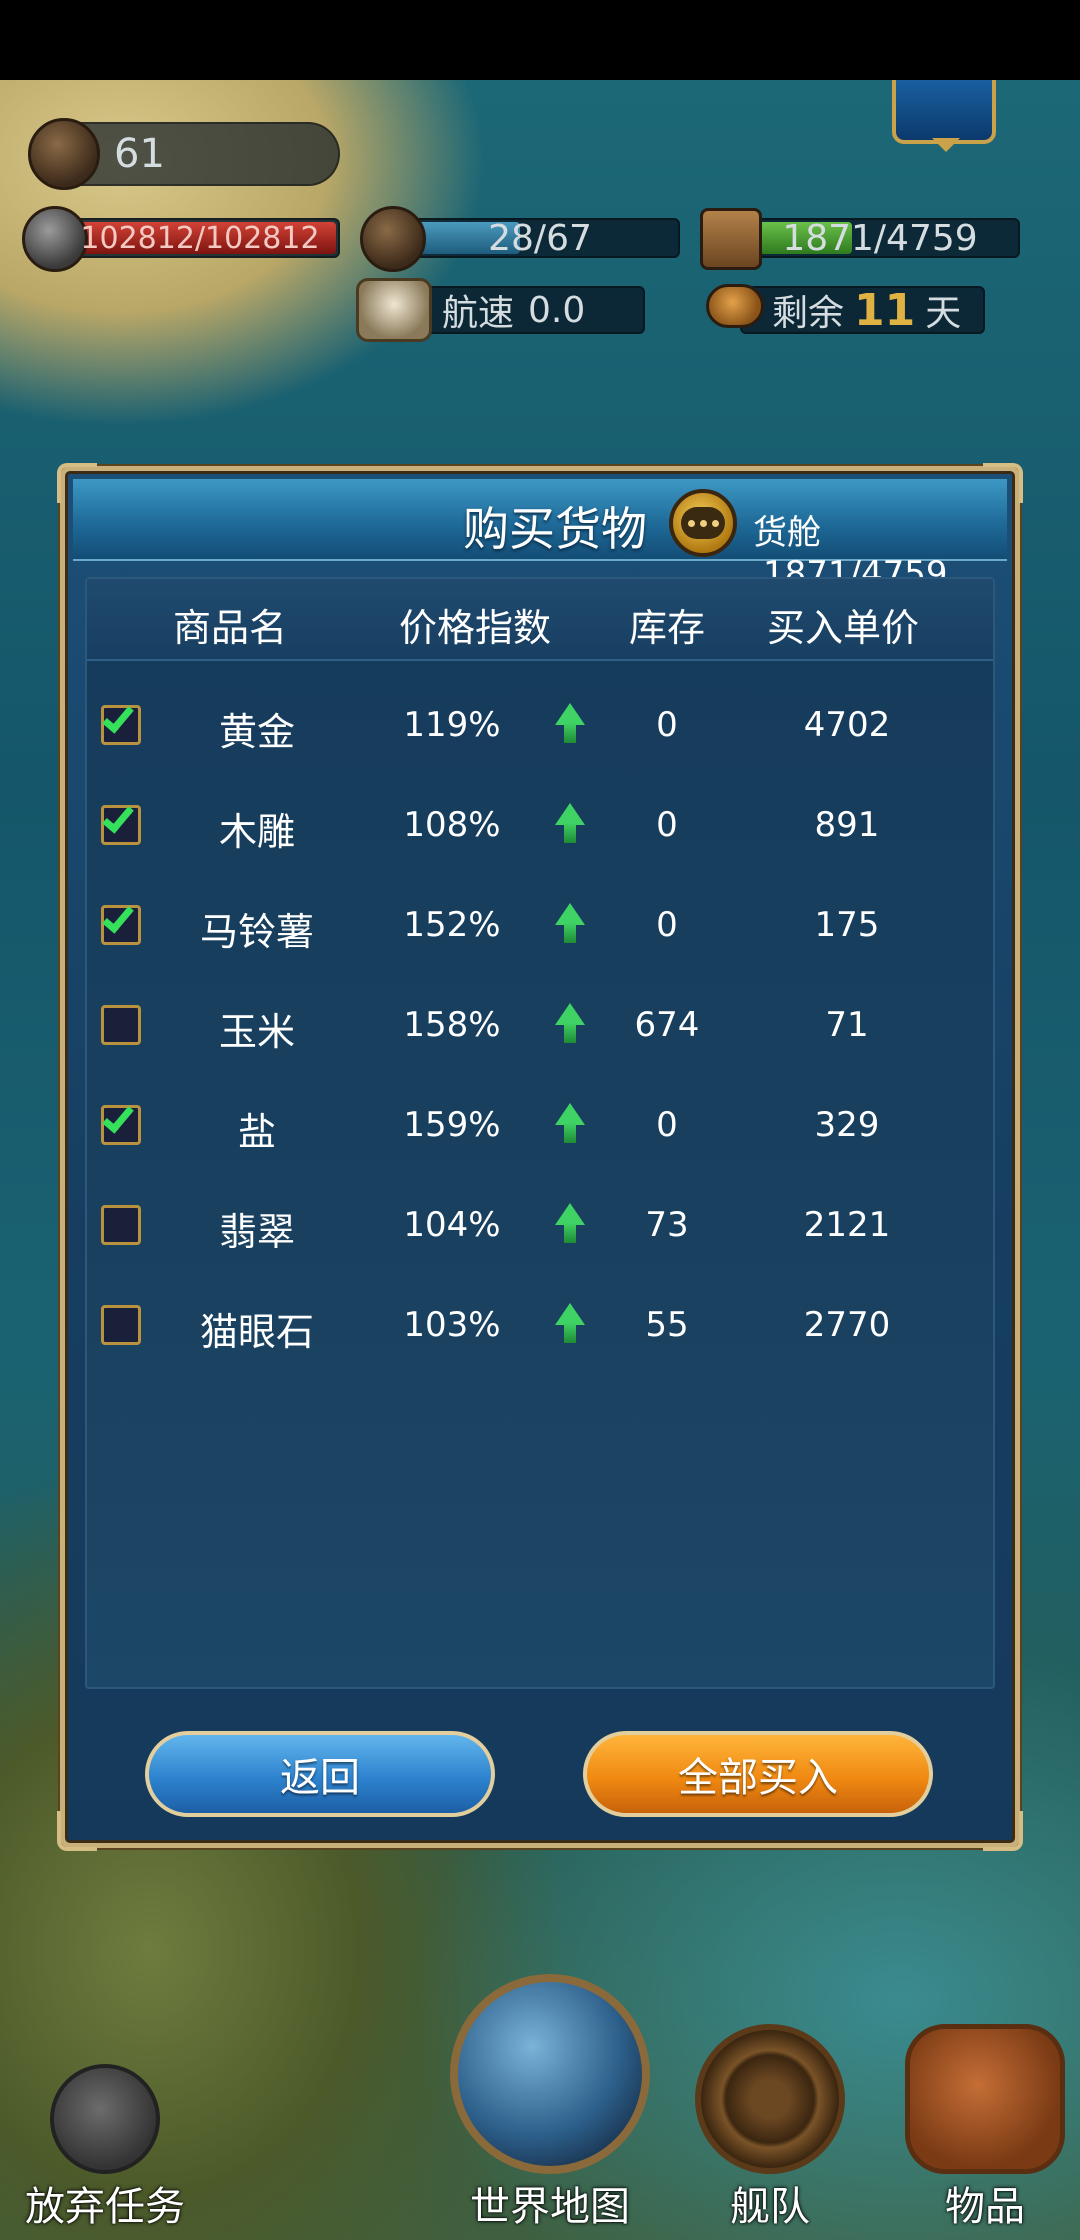 The image size is (1080, 2240). What do you see at coordinates (847, 1025) in the screenshot?
I see `unit-price: 71` at bounding box center [847, 1025].